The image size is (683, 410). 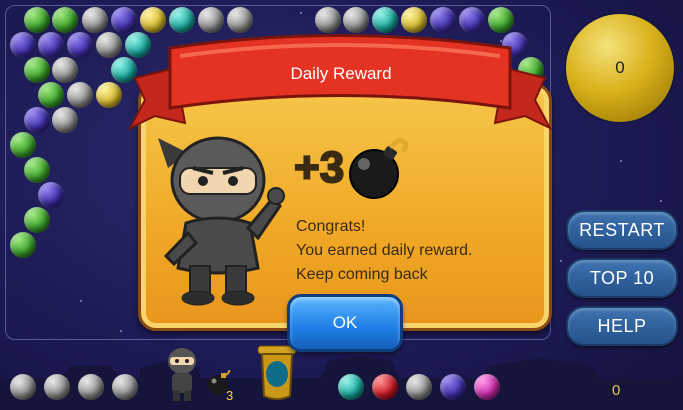 What do you see at coordinates (230, 395) in the screenshot?
I see `bomb-count: 3` at bounding box center [230, 395].